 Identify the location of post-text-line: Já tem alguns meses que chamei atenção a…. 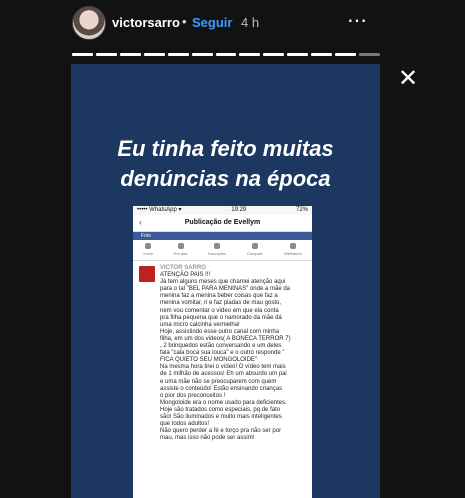
(223, 282).